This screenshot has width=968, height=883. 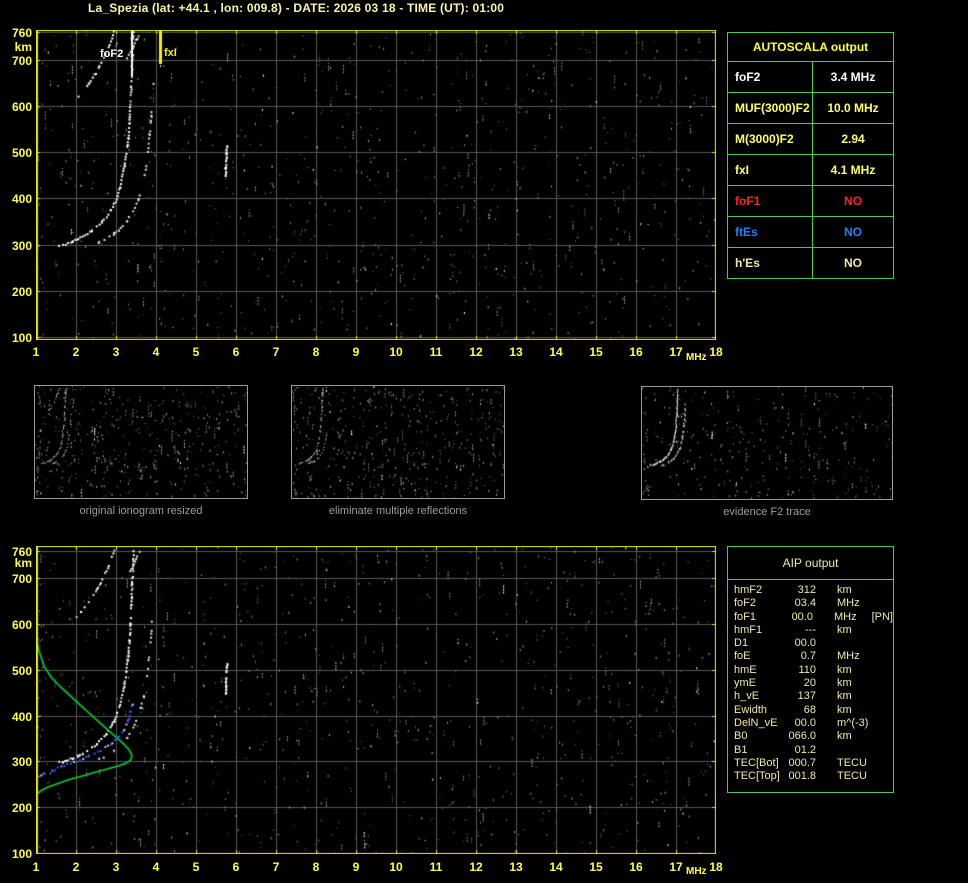 I want to click on aip-row-ewidth: Ewidth 68 km, so click(x=813, y=710).